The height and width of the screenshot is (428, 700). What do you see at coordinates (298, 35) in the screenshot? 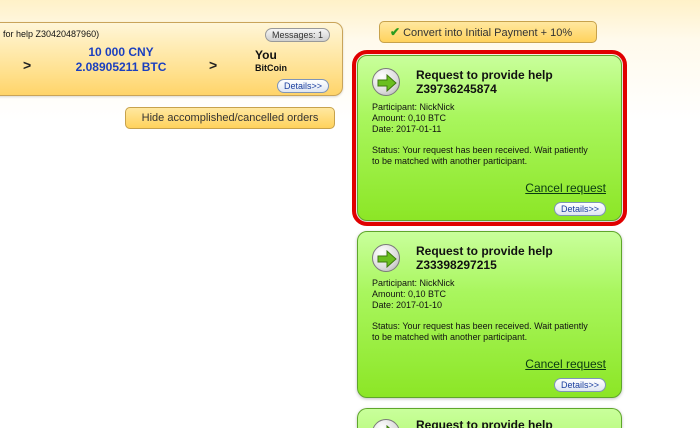
I see `messages-badge: Messages: 1` at bounding box center [298, 35].